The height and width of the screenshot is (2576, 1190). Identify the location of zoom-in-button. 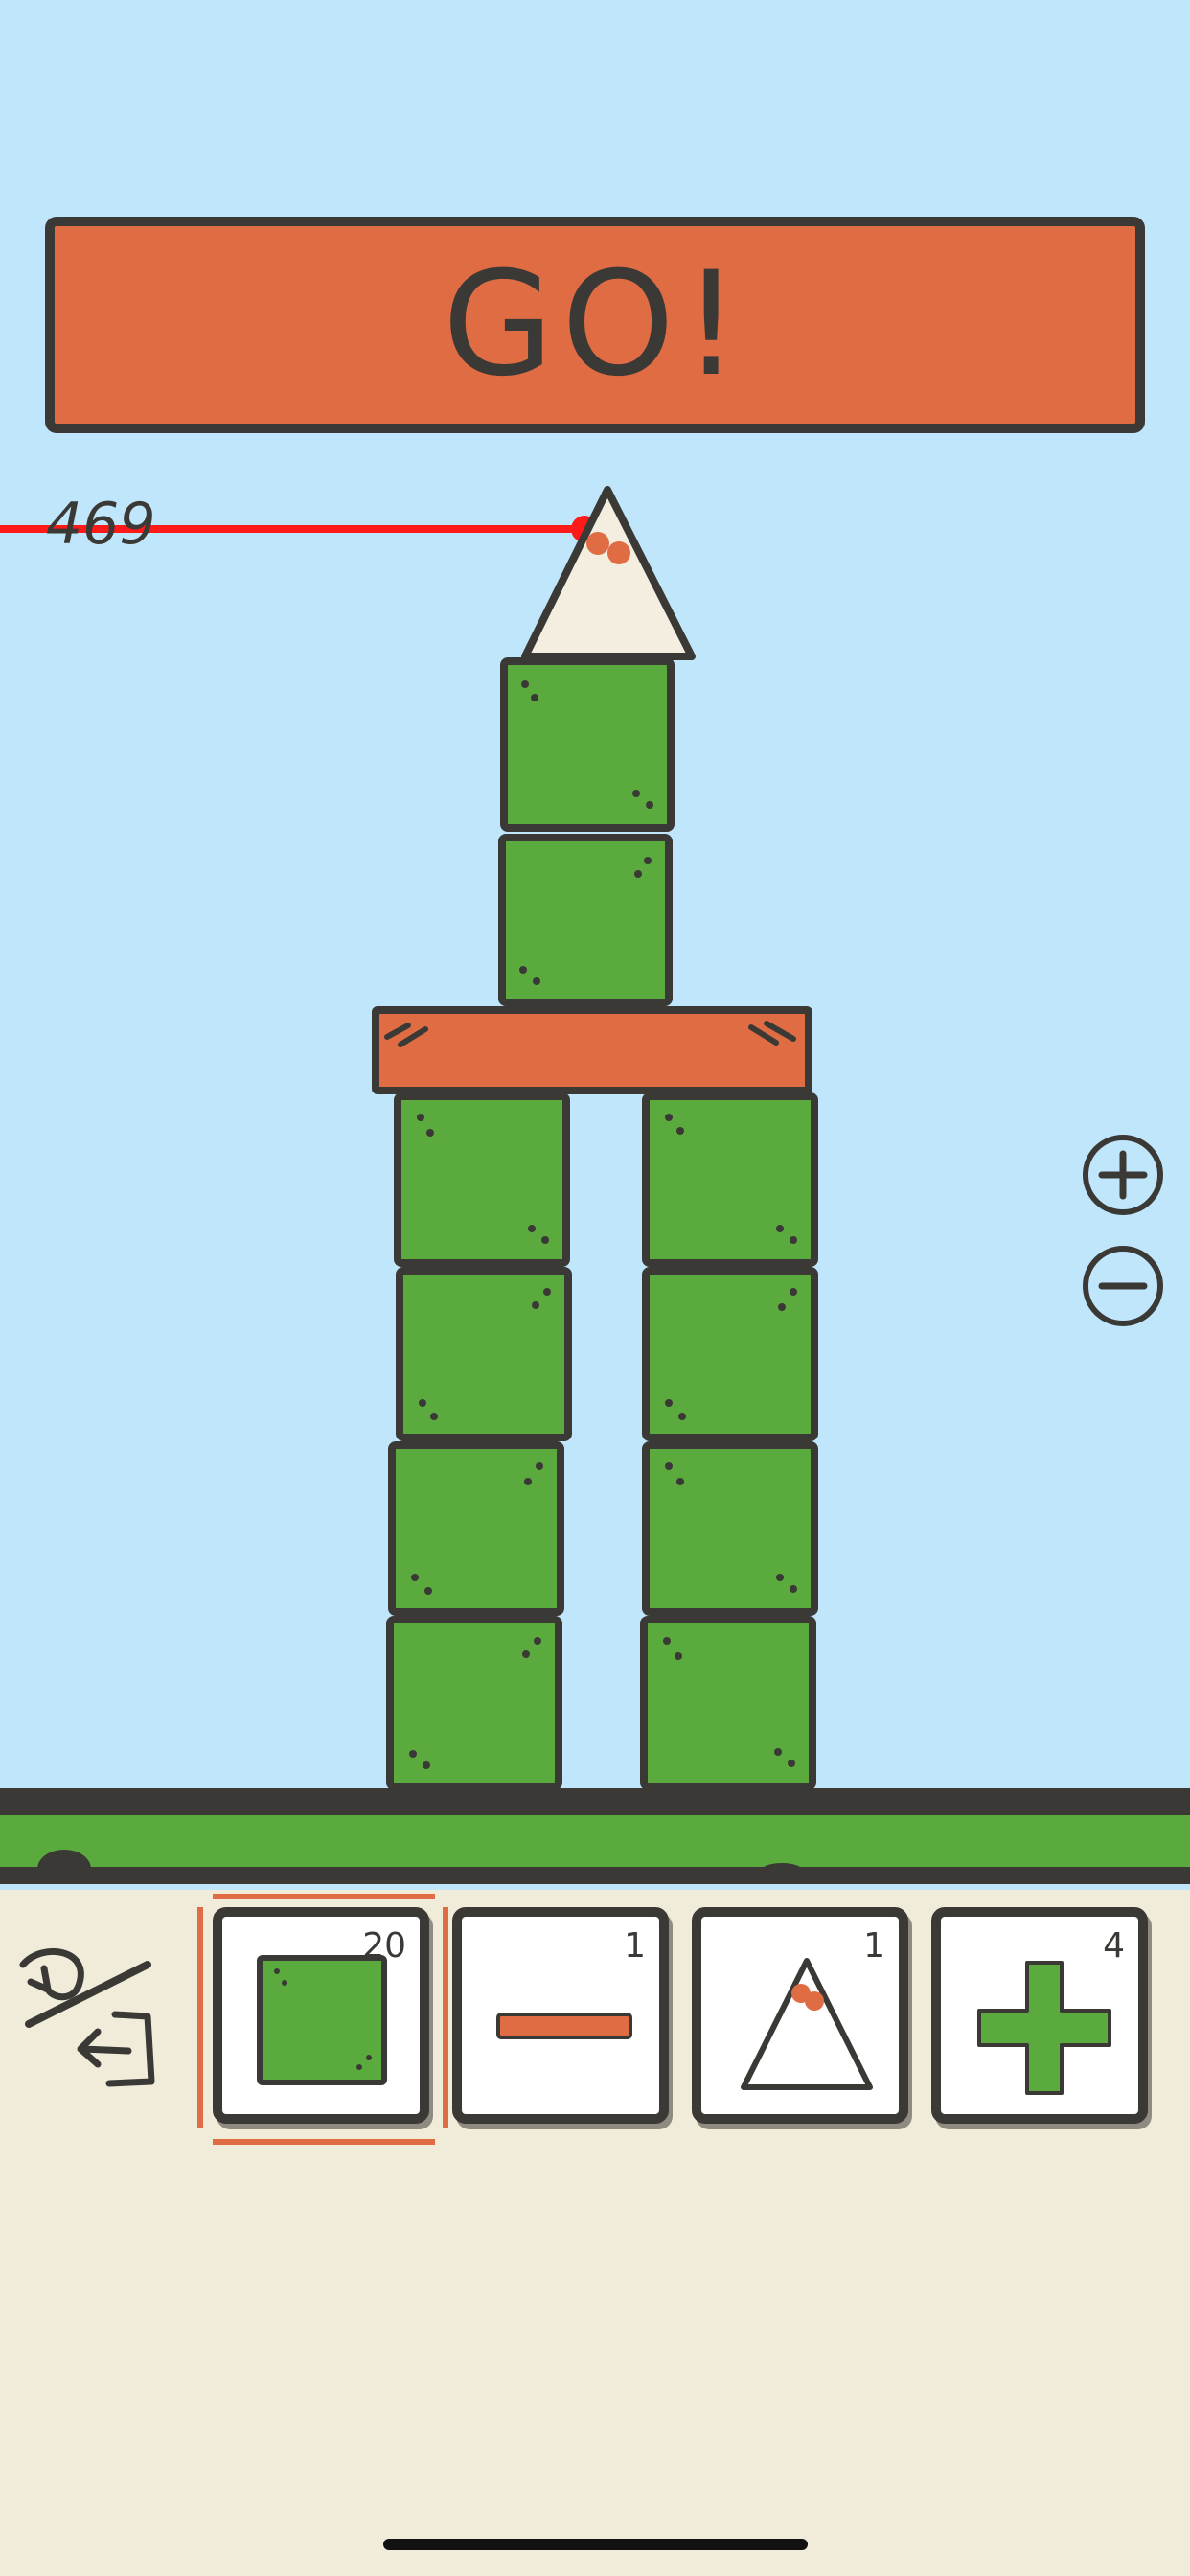
(1123, 1175).